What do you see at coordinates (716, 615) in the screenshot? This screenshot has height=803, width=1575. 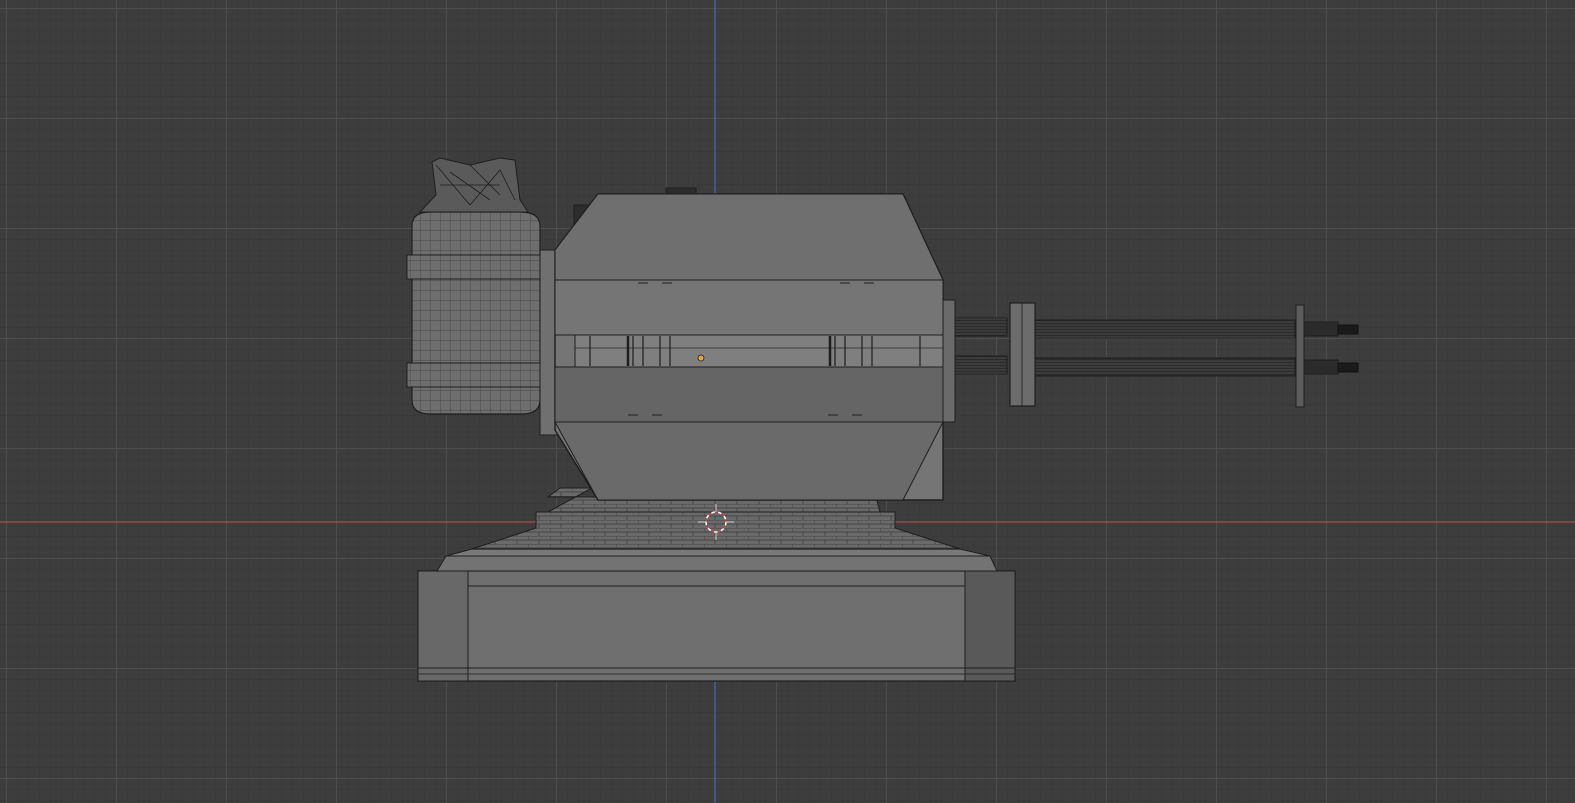 I see `turret-base-mesh` at bounding box center [716, 615].